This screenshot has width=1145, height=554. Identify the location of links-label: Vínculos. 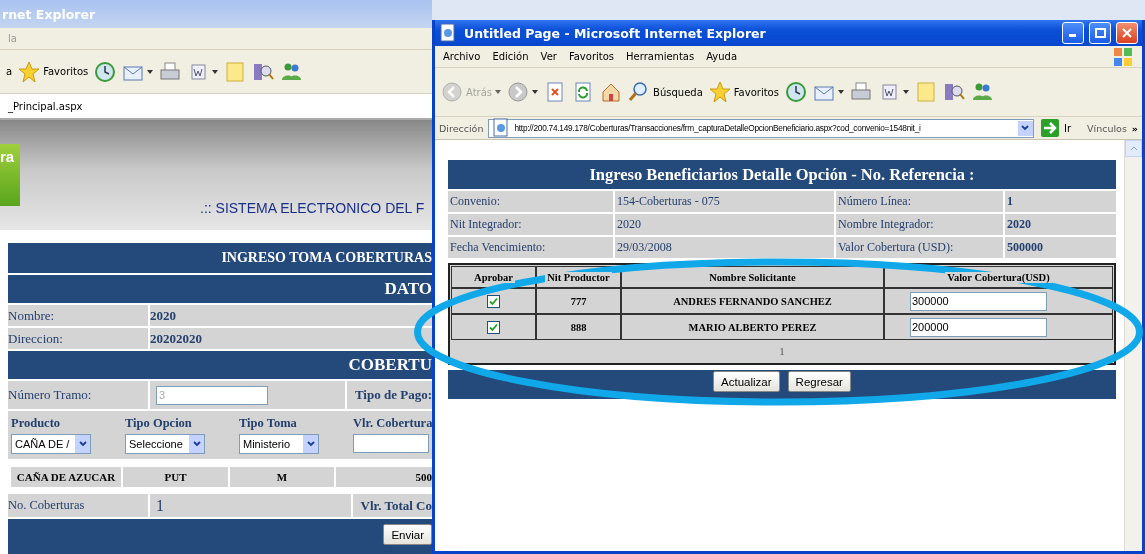
(1107, 128).